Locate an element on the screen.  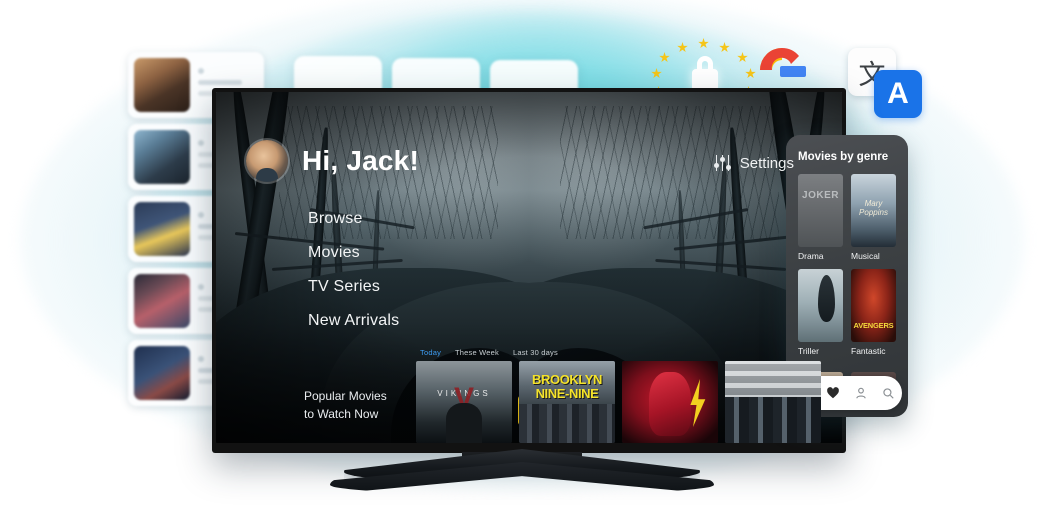
genre-poster-musical-text: Mary Poppins is located at coordinates (873, 207).